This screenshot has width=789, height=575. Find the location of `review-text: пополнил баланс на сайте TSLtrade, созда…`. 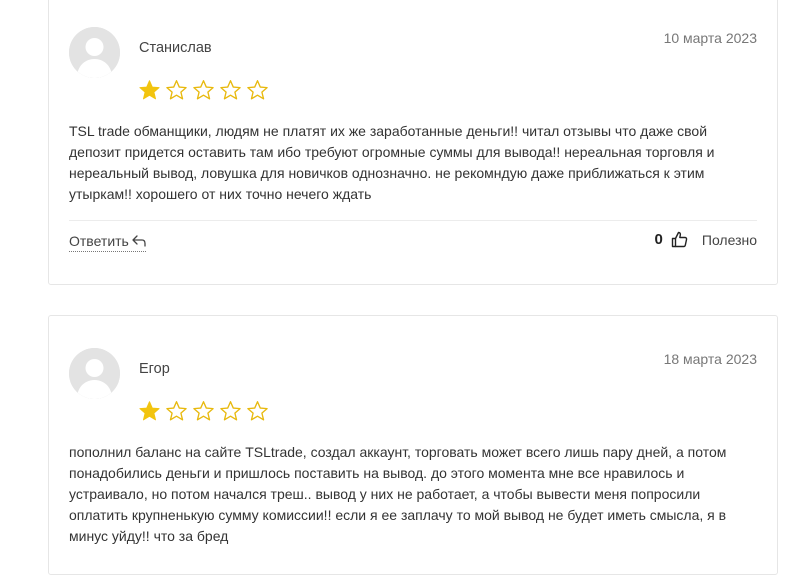

review-text: пополнил баланс на сайте TSLtrade, созда… is located at coordinates (398, 494).